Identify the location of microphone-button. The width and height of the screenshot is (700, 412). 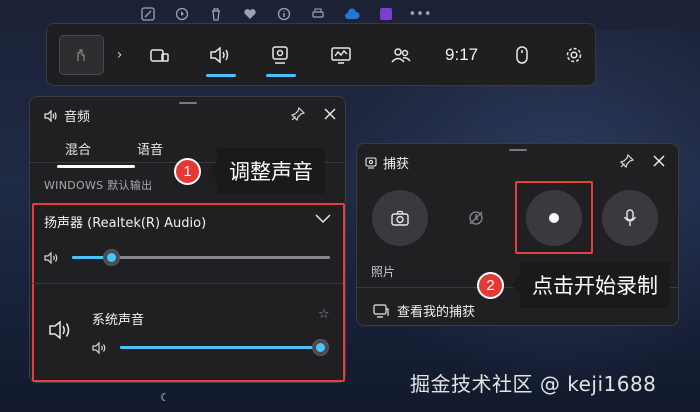
(630, 218).